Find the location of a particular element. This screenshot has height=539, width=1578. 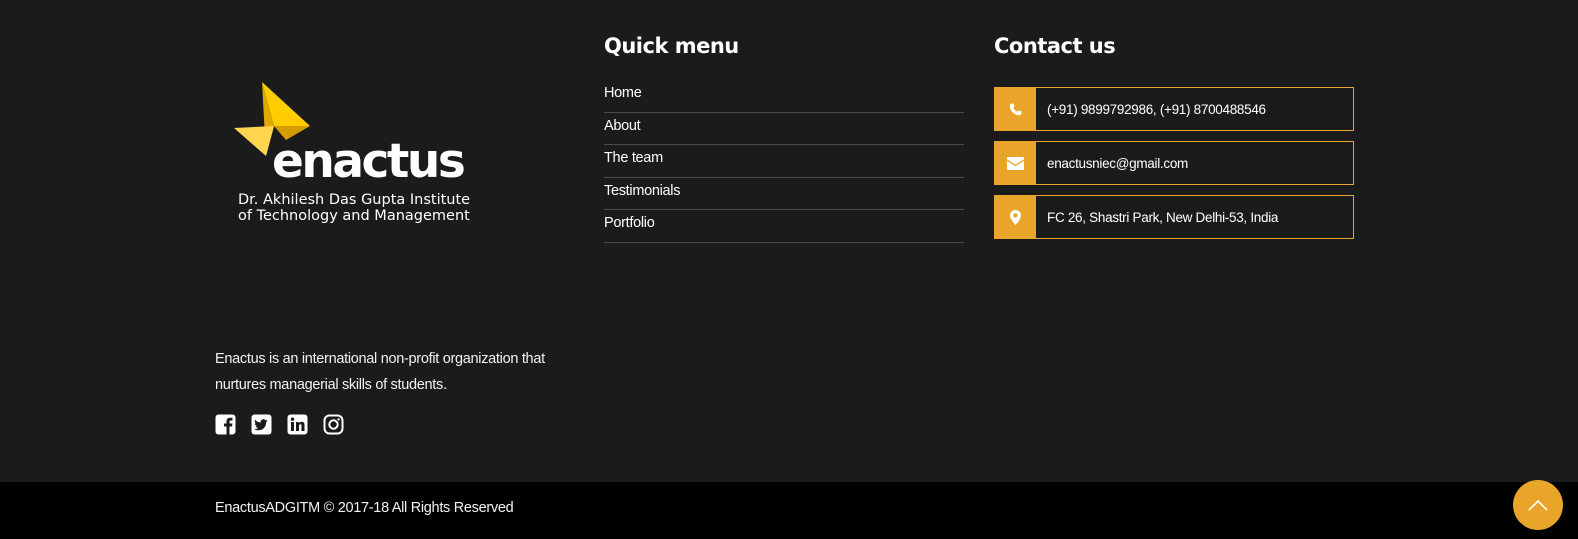

logo-subtitle-line2: of Technology and Management is located at coordinates (354, 216).